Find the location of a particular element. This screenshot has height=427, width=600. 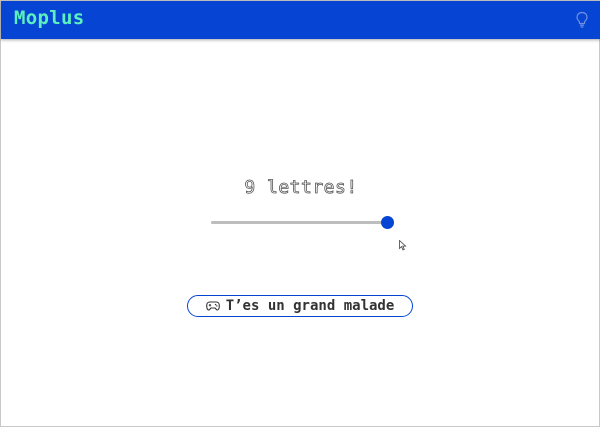

play-button-label: T’es un grand malade is located at coordinates (310, 306).